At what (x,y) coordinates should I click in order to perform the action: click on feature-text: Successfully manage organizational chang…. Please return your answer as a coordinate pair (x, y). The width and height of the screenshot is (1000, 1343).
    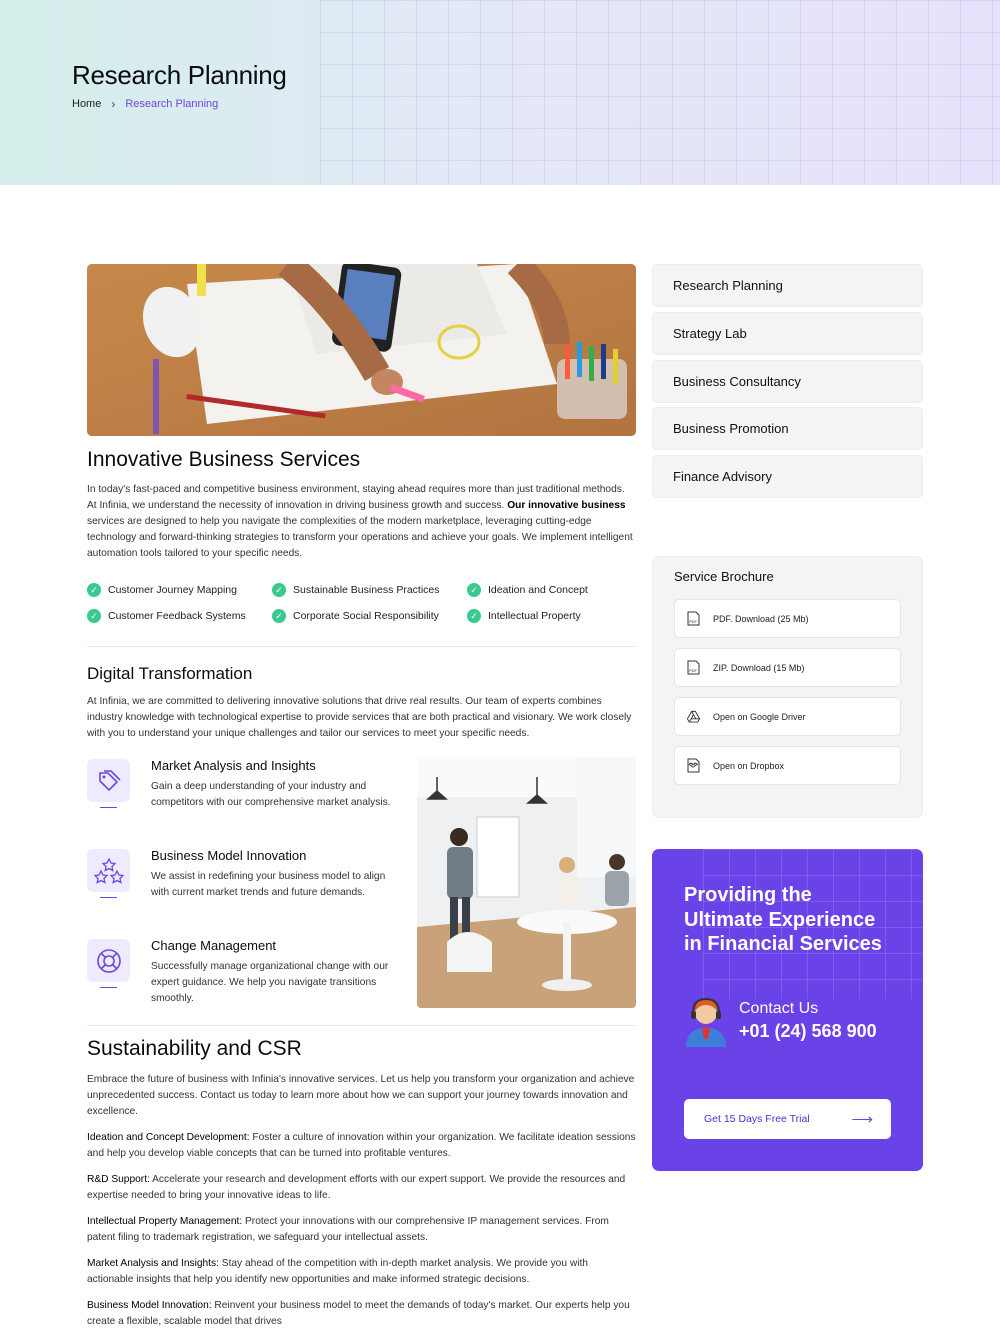
    Looking at the image, I should click on (270, 982).